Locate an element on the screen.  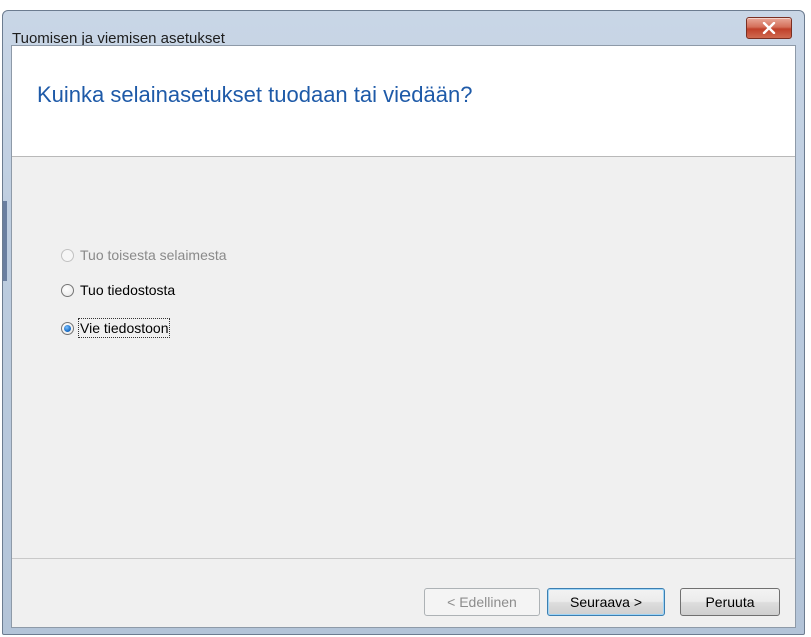
close-icon is located at coordinates (769, 28).